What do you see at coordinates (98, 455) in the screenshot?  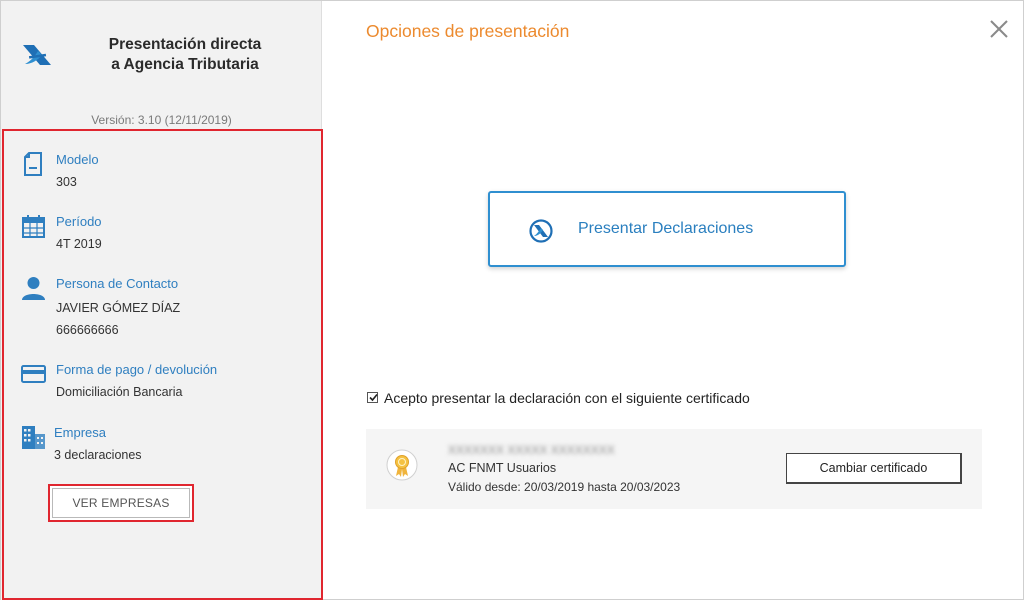 I see `info-value-empresa: 3 declaraciones` at bounding box center [98, 455].